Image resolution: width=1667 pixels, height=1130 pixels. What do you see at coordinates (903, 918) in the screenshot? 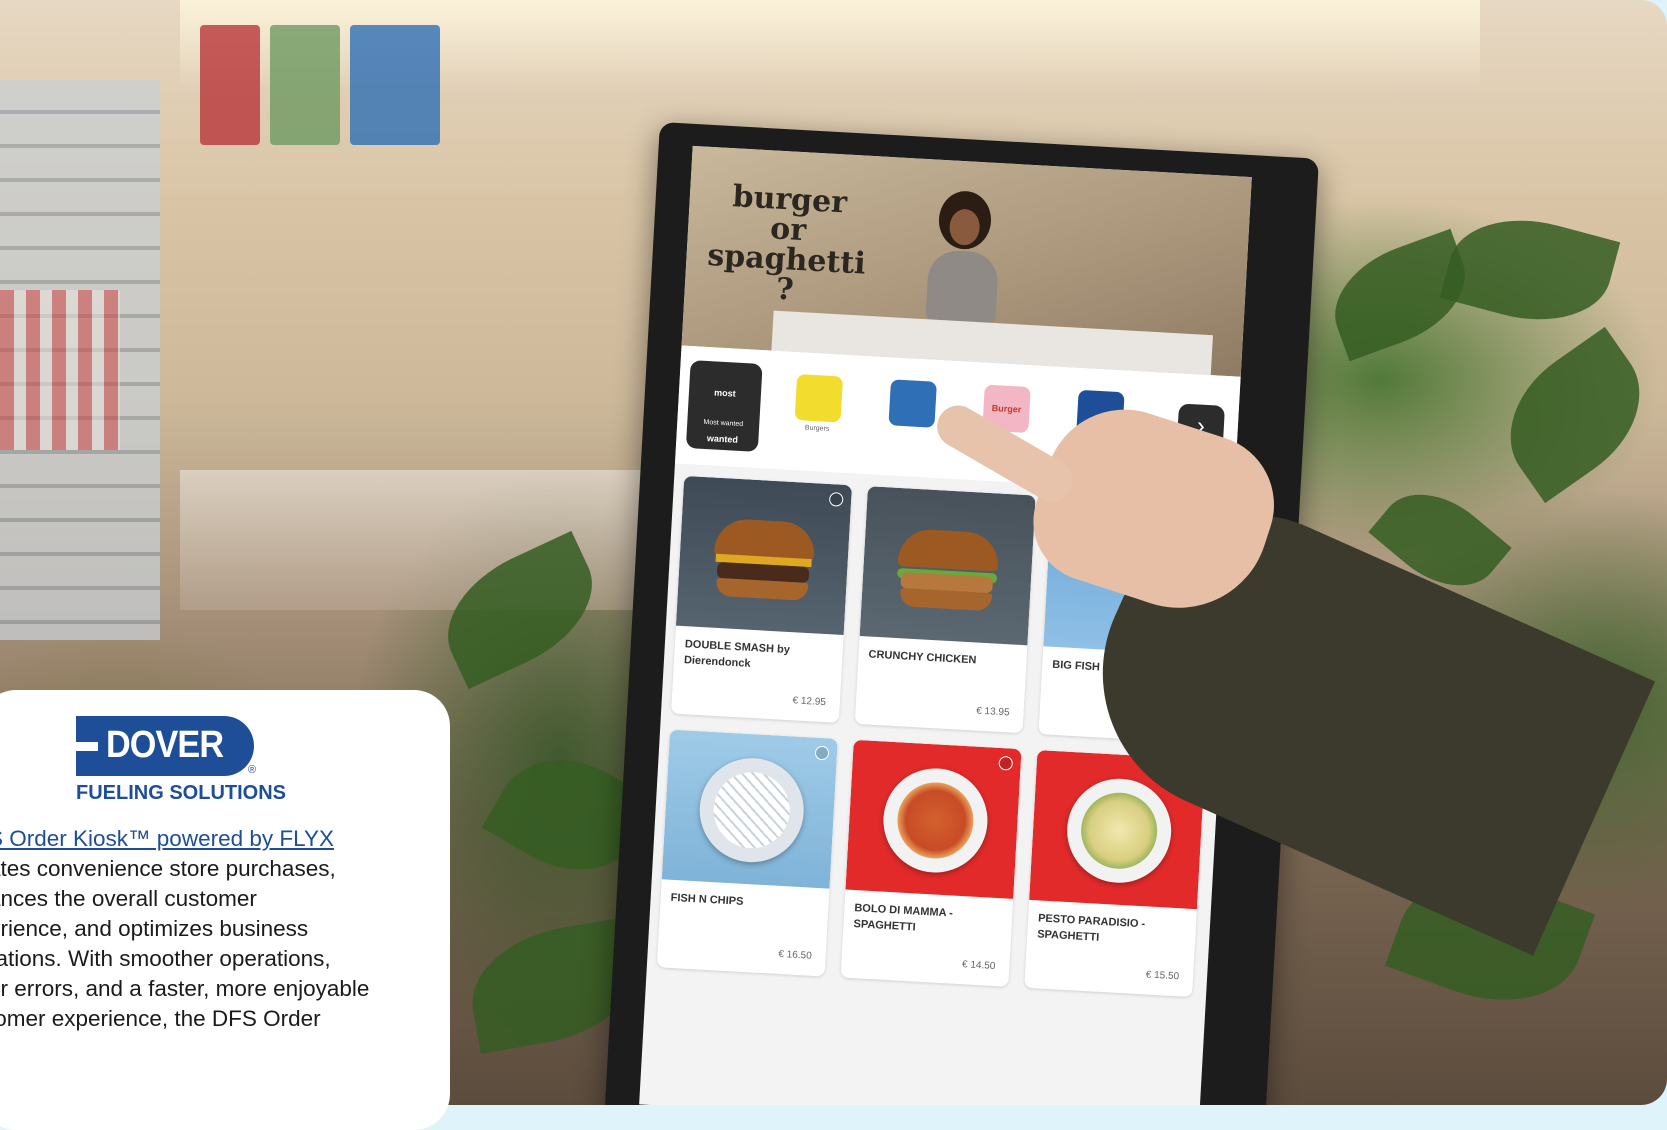
I see `product-name: BOLO DI MAMMA - SPAGHETTI` at bounding box center [903, 918].